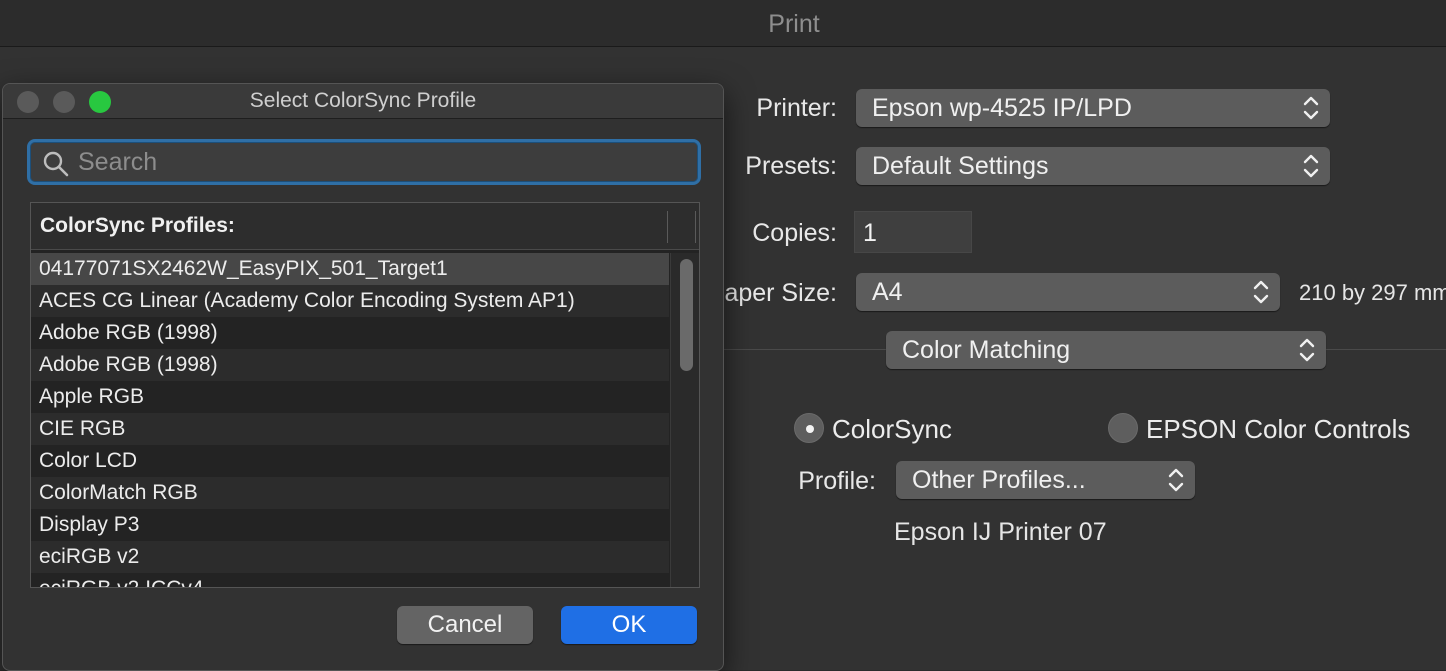 The height and width of the screenshot is (671, 1446). Describe the element at coordinates (350, 461) in the screenshot. I see `list-item: Color LCD` at that location.